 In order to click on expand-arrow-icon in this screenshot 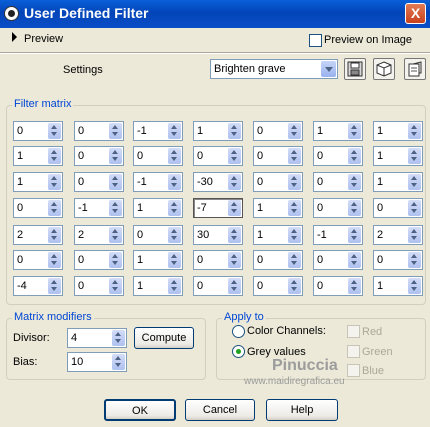, I will do `click(14, 37)`.